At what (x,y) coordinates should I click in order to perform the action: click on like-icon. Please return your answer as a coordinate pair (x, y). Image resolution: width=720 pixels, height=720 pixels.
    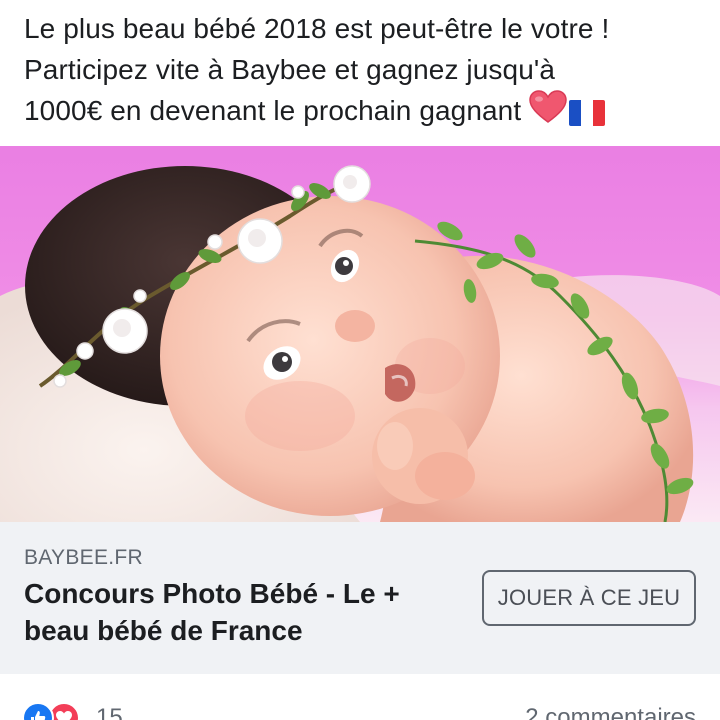
    Looking at the image, I should click on (38, 711).